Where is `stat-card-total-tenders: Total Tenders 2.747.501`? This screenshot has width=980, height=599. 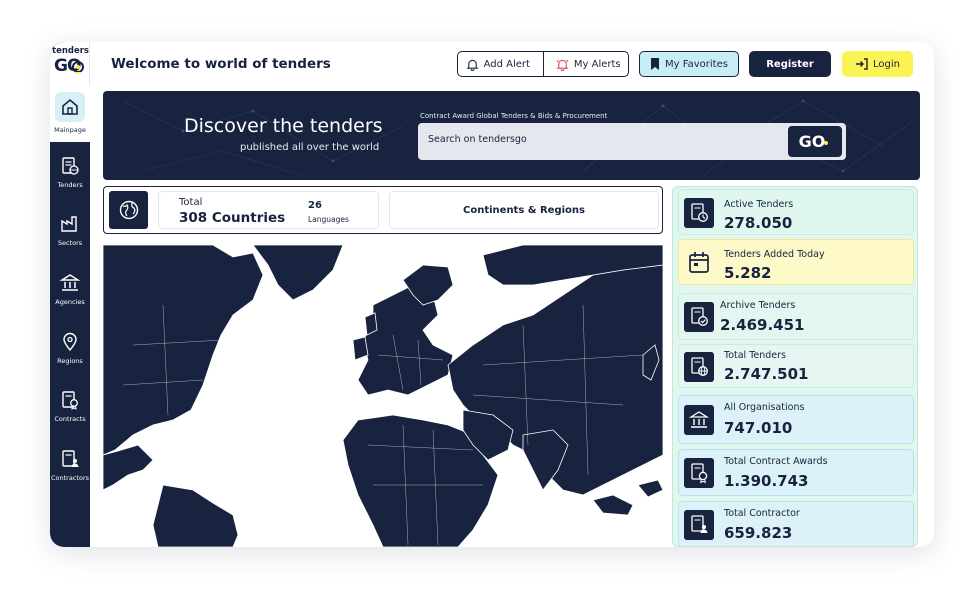 stat-card-total-tenders: Total Tenders 2.747.501 is located at coordinates (796, 366).